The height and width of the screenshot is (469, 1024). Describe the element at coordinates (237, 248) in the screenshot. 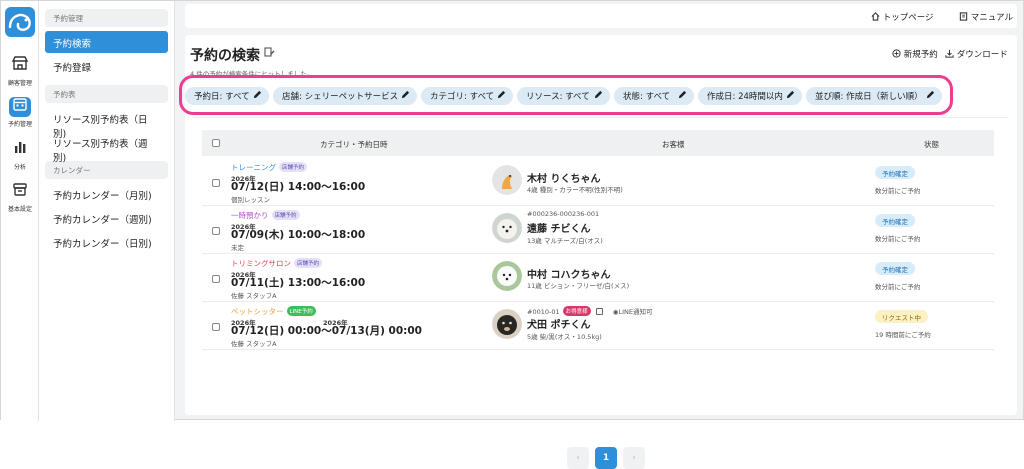

I see `reservation-detail: 未定` at that location.